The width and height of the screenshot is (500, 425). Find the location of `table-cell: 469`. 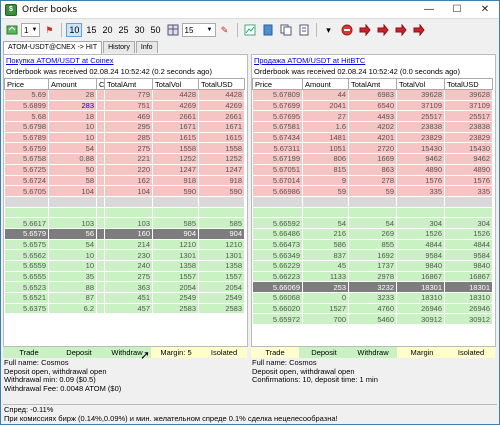

table-cell: 469 is located at coordinates (128, 116).